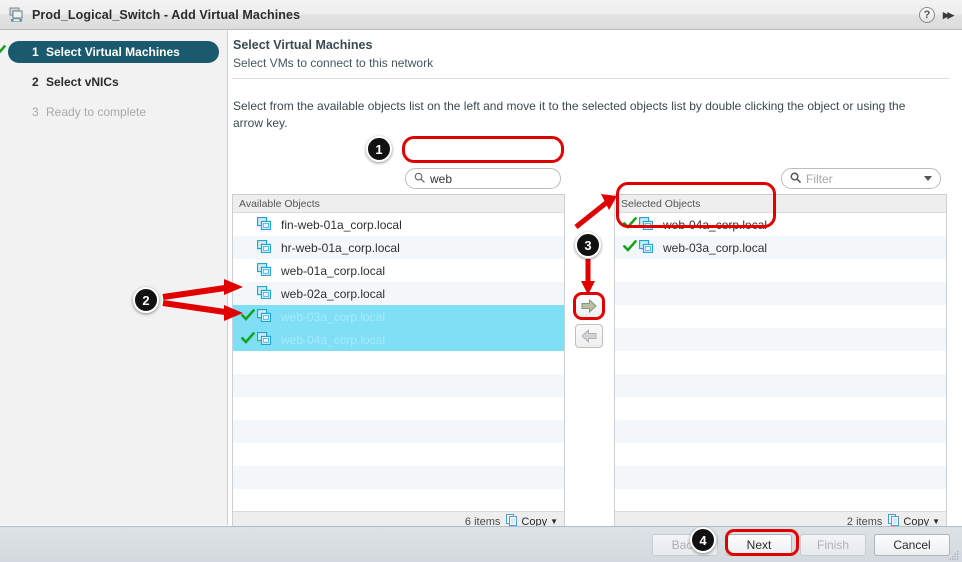  Describe the element at coordinates (303, 45) in the screenshot. I see `page-title: Select Virtual Machines` at that location.